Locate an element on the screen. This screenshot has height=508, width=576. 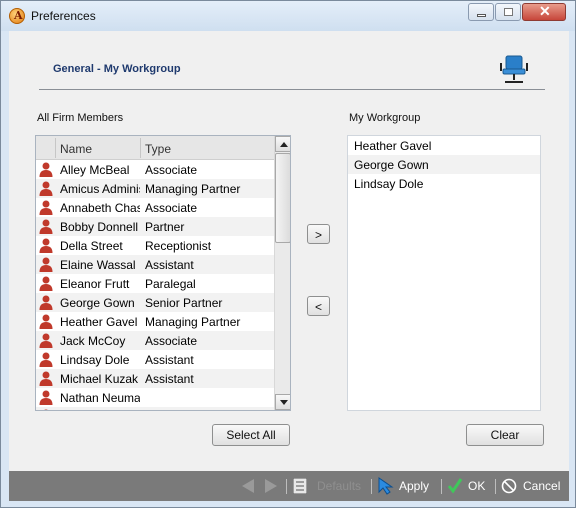
member-name: Michael Kuzak is located at coordinates (99, 379).